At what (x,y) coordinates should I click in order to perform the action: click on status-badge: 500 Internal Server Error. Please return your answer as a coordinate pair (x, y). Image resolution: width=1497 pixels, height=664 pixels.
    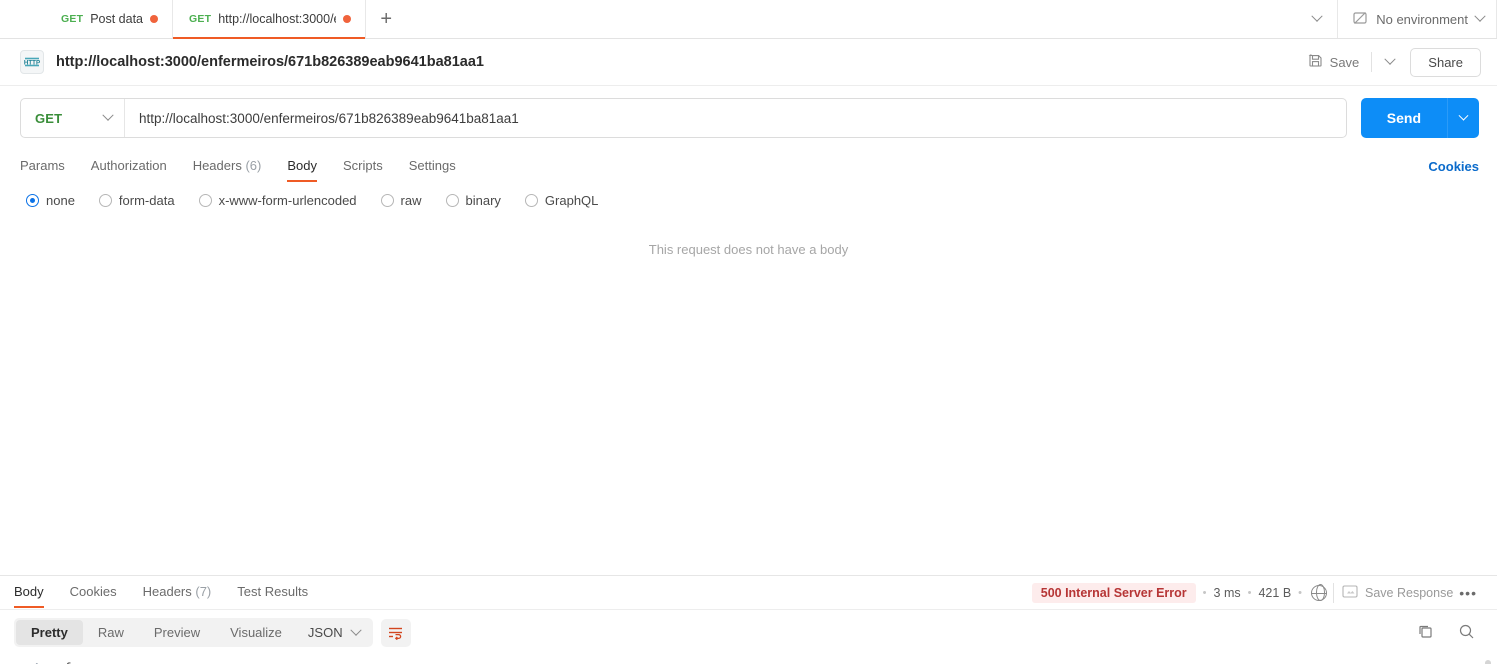
    Looking at the image, I should click on (1113, 592).